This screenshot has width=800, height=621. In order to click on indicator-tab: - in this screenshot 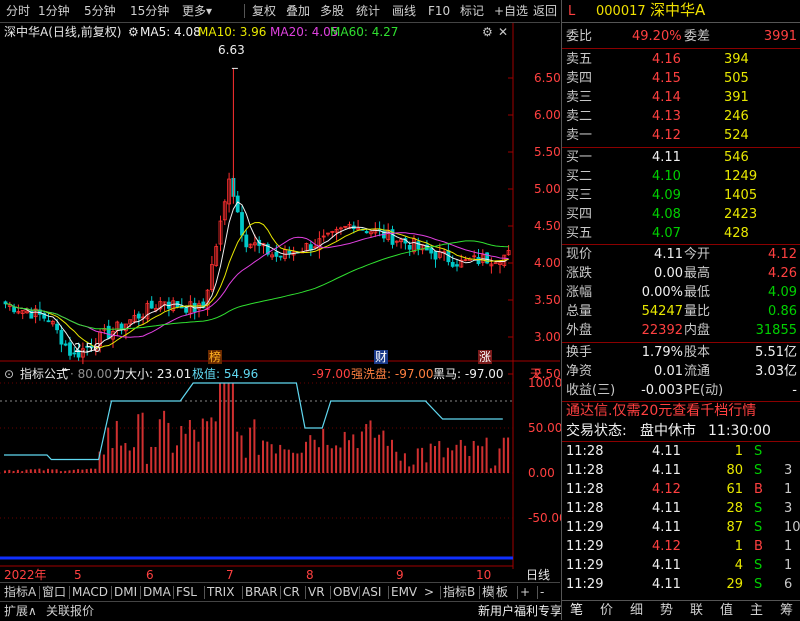, I will do `click(542, 592)`.